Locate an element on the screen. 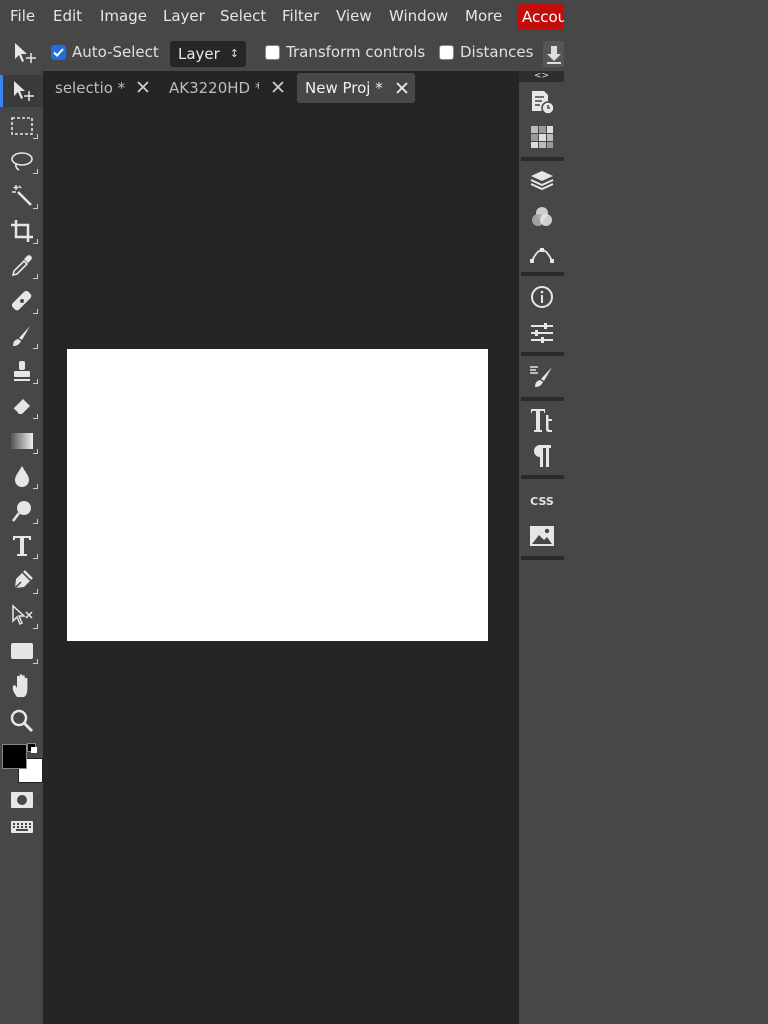  paths-panel-button is located at coordinates (542, 253).